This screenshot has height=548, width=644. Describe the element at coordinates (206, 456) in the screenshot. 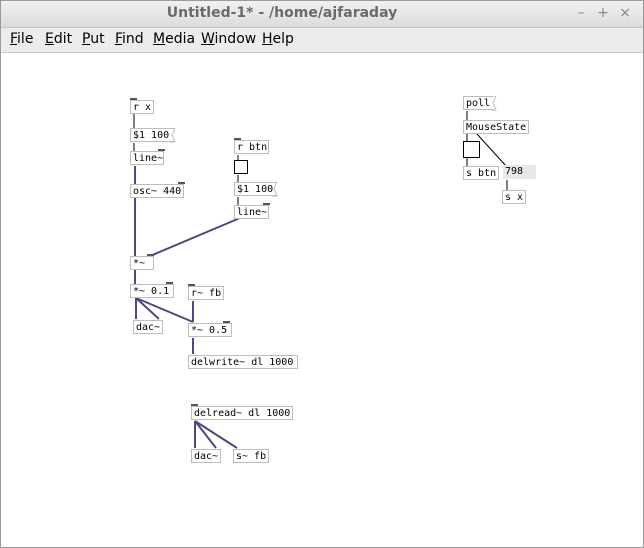

I see `object-dac-2: dac~` at that location.